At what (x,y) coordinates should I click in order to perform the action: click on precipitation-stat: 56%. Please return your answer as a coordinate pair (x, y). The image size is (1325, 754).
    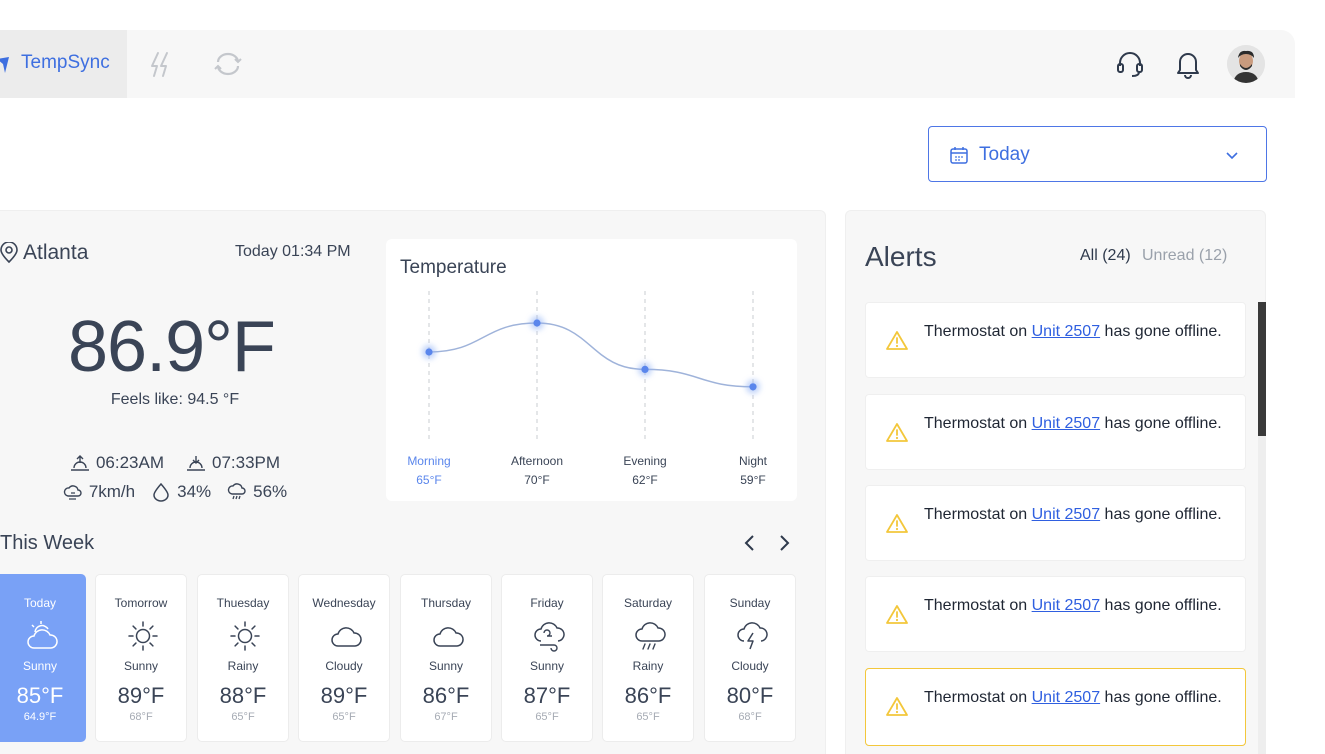
    Looking at the image, I should click on (257, 492).